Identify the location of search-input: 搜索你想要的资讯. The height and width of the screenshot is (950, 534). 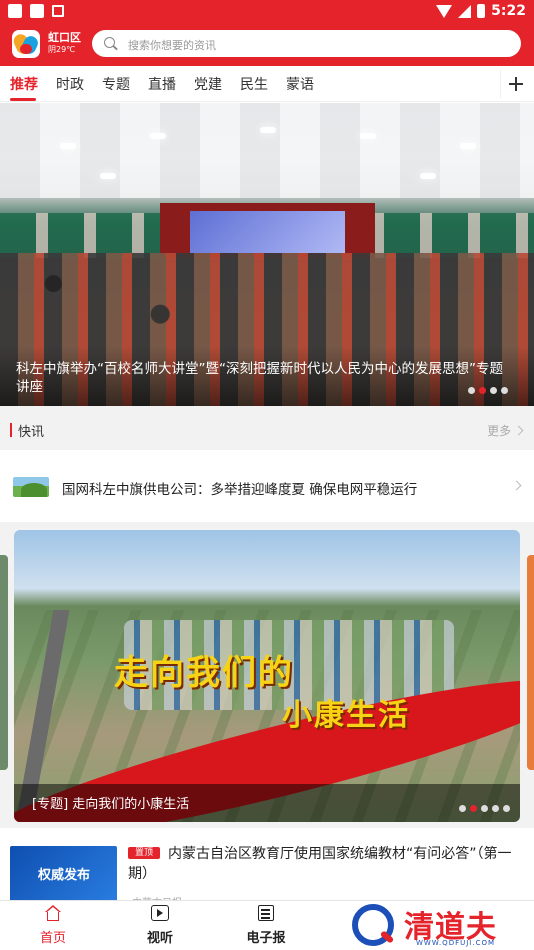
(306, 43).